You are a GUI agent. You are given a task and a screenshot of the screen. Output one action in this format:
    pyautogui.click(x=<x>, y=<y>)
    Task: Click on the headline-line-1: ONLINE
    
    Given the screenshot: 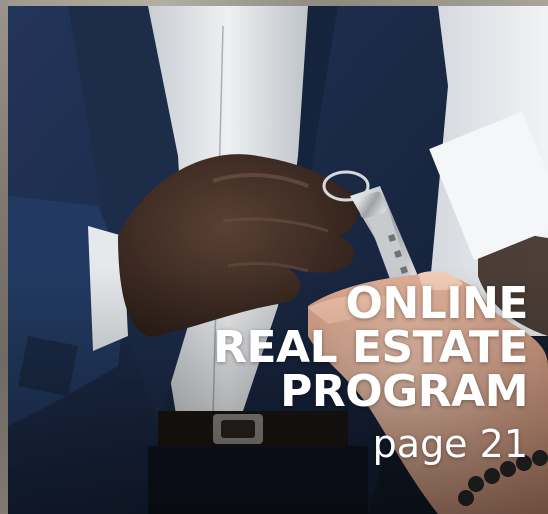 What is the action you would take?
    pyautogui.click(x=436, y=303)
    